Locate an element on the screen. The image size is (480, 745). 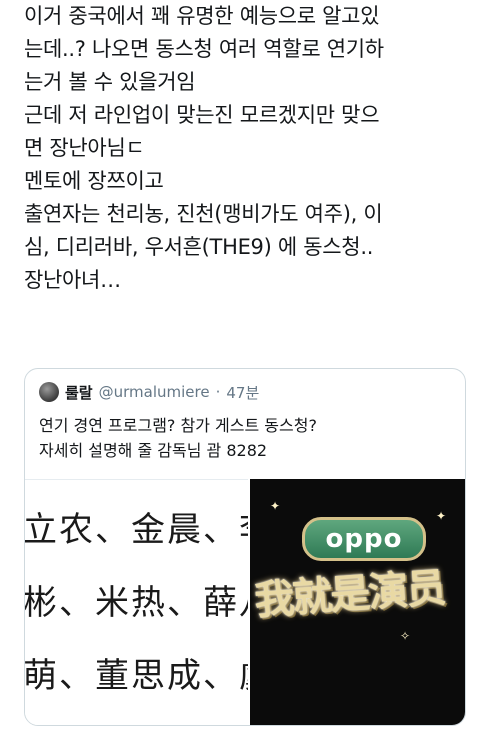
quoted-text-line: 연기 경연 프로그램? 참가 게스트 동스청? is located at coordinates (178, 425).